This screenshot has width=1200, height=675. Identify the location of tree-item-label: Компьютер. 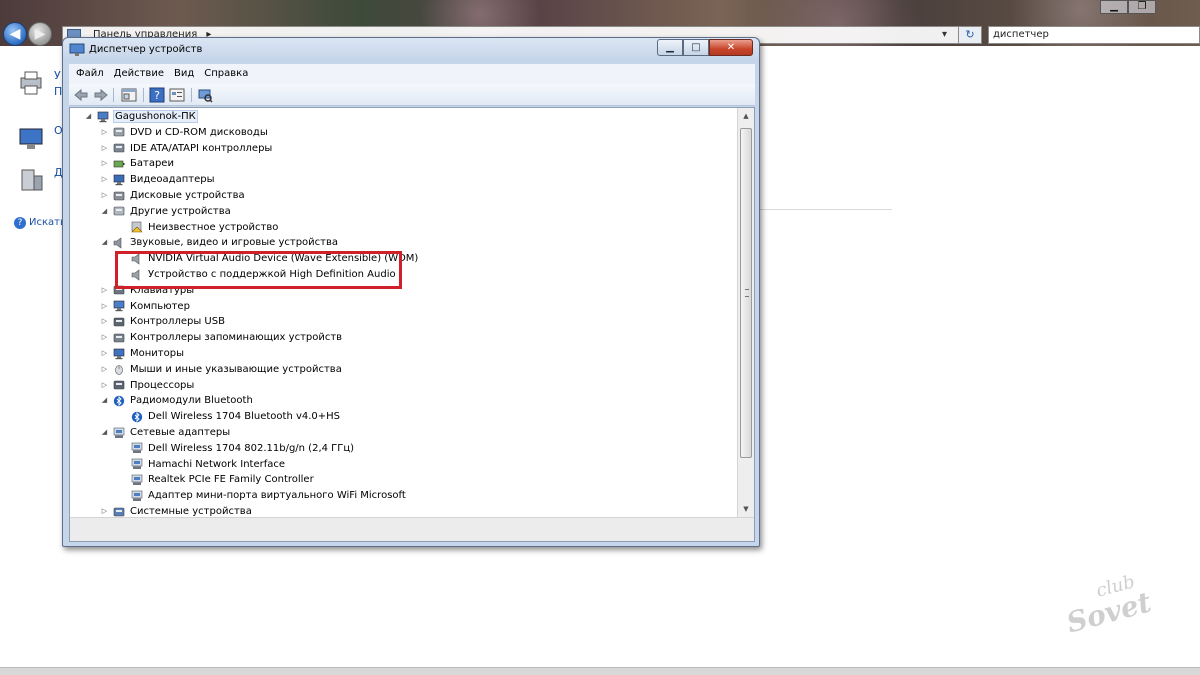
(160, 306).